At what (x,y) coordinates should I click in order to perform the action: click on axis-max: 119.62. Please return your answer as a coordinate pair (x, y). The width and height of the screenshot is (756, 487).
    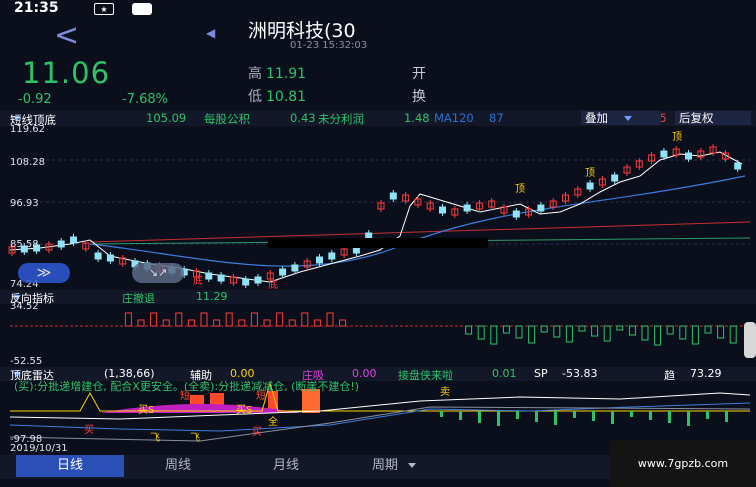
    Looking at the image, I should click on (27, 129).